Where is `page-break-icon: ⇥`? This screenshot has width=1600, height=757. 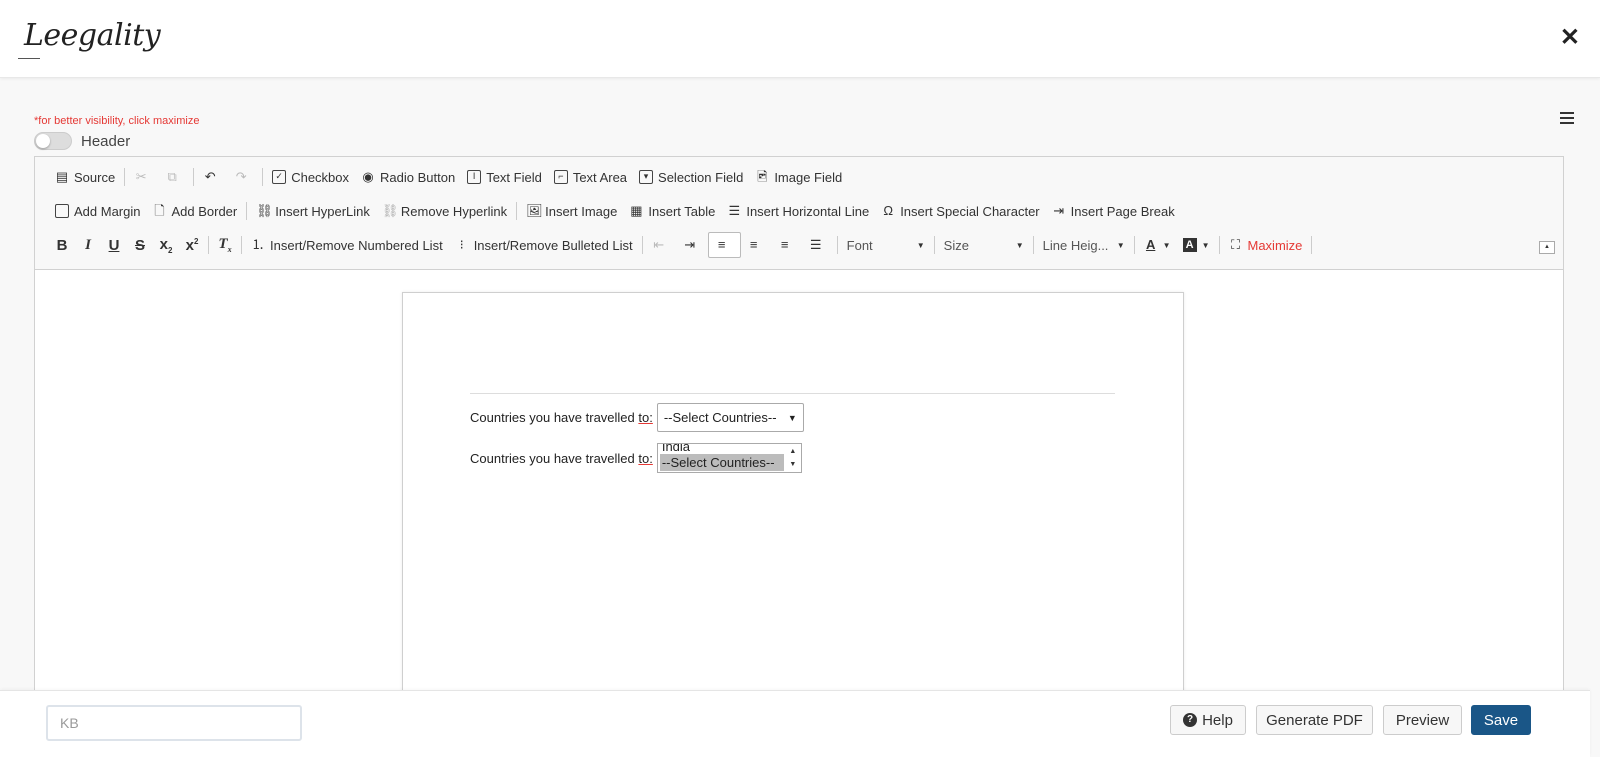 page-break-icon: ⇥ is located at coordinates (1059, 210).